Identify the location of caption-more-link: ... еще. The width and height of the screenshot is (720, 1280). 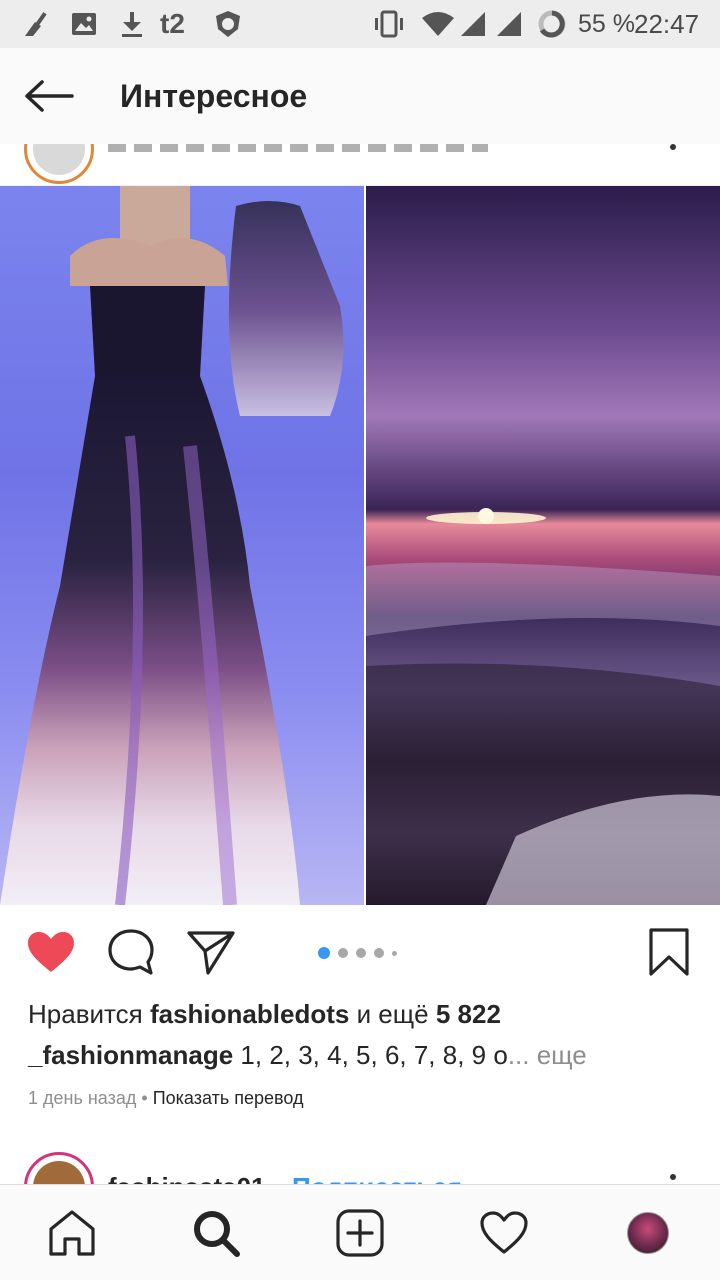
(547, 1055).